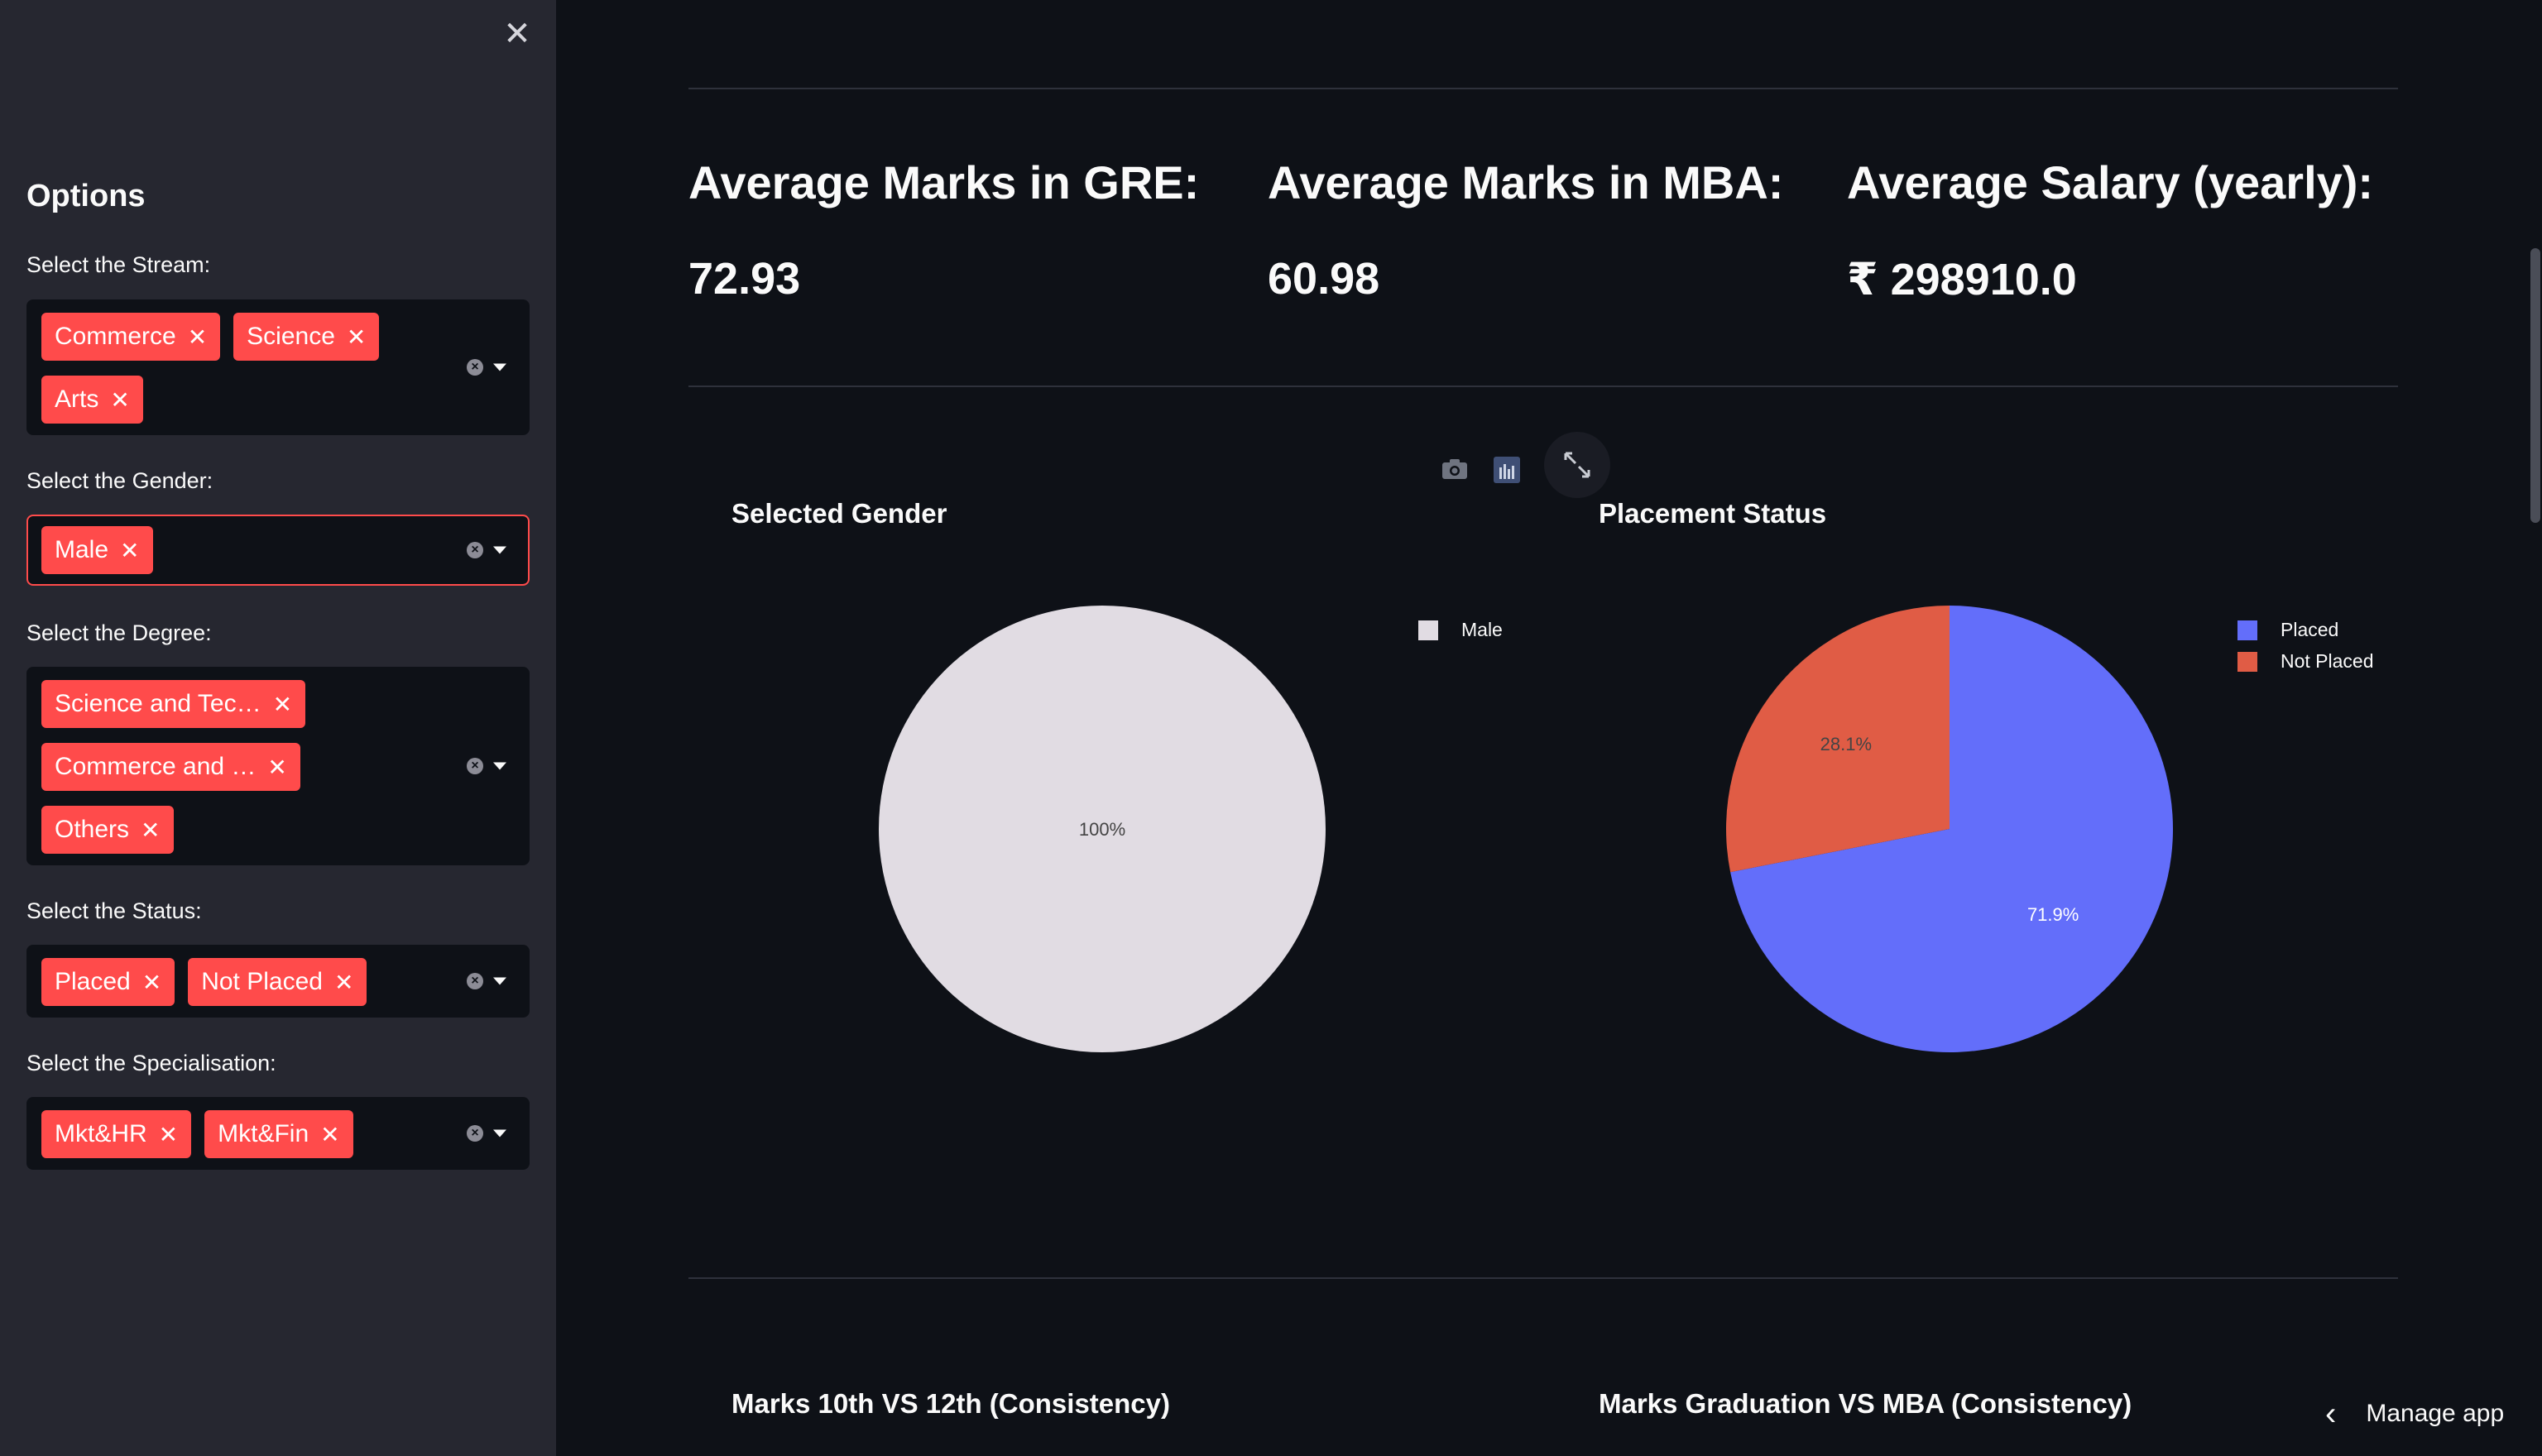  What do you see at coordinates (2053, 914) in the screenshot?
I see `placement-pie-slice-label-0: 71.9%` at bounding box center [2053, 914].